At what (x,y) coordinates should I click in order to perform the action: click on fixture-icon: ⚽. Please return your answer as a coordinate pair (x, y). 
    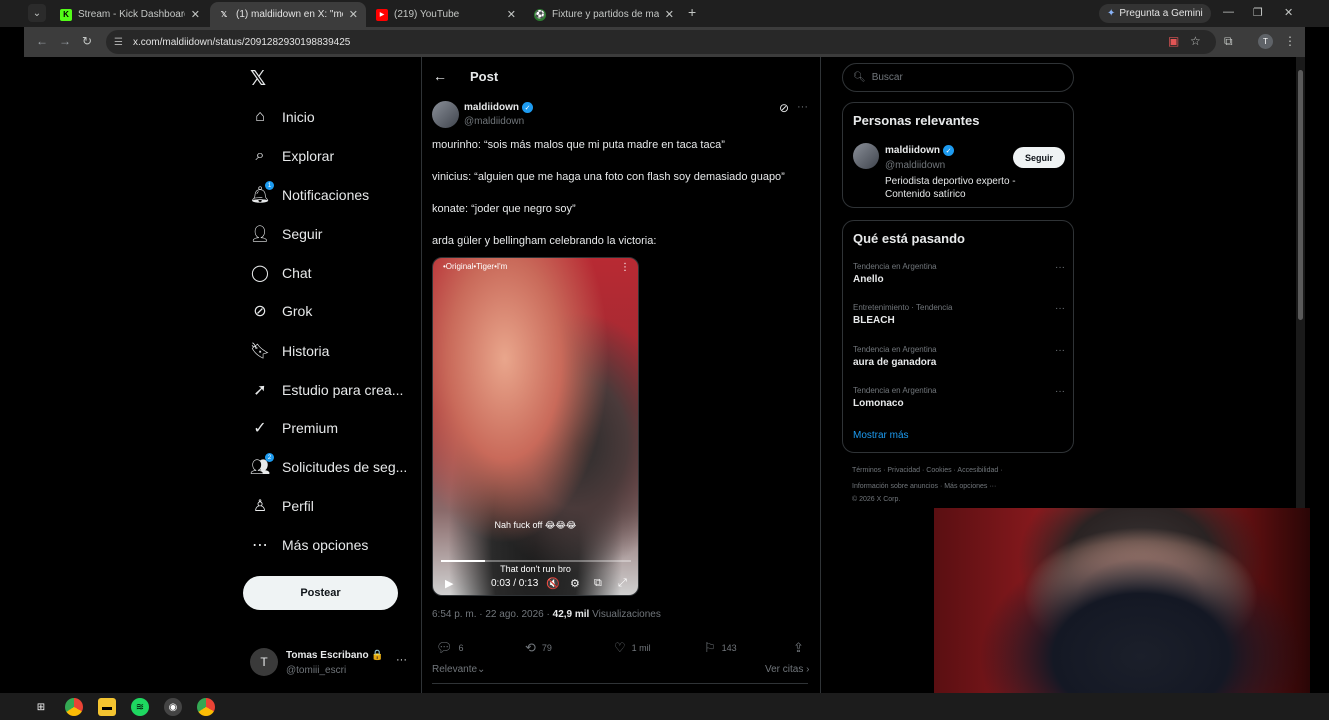
    Looking at the image, I should click on (540, 14).